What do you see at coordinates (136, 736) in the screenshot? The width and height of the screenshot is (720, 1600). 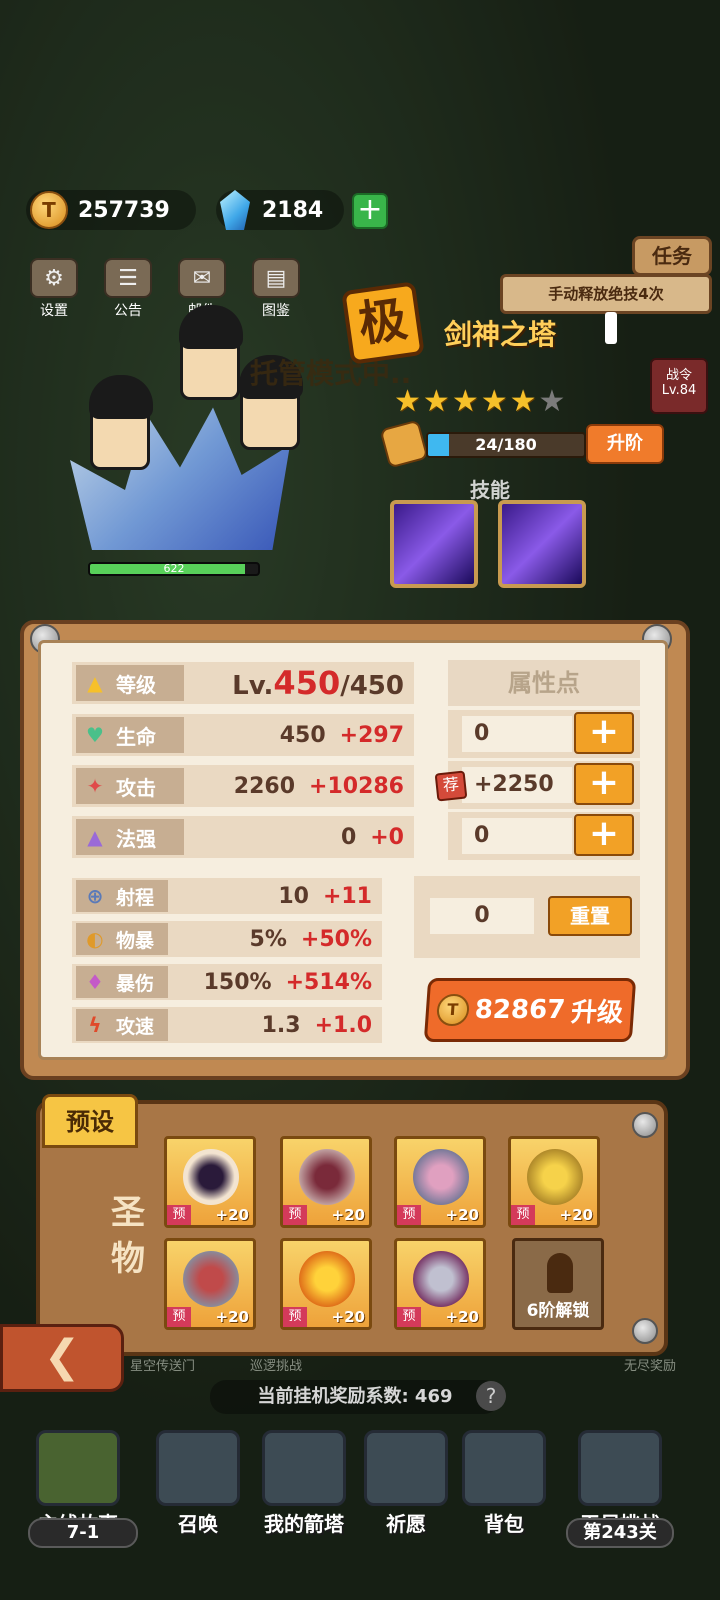 I see `hp-label-text: 生命` at bounding box center [136, 736].